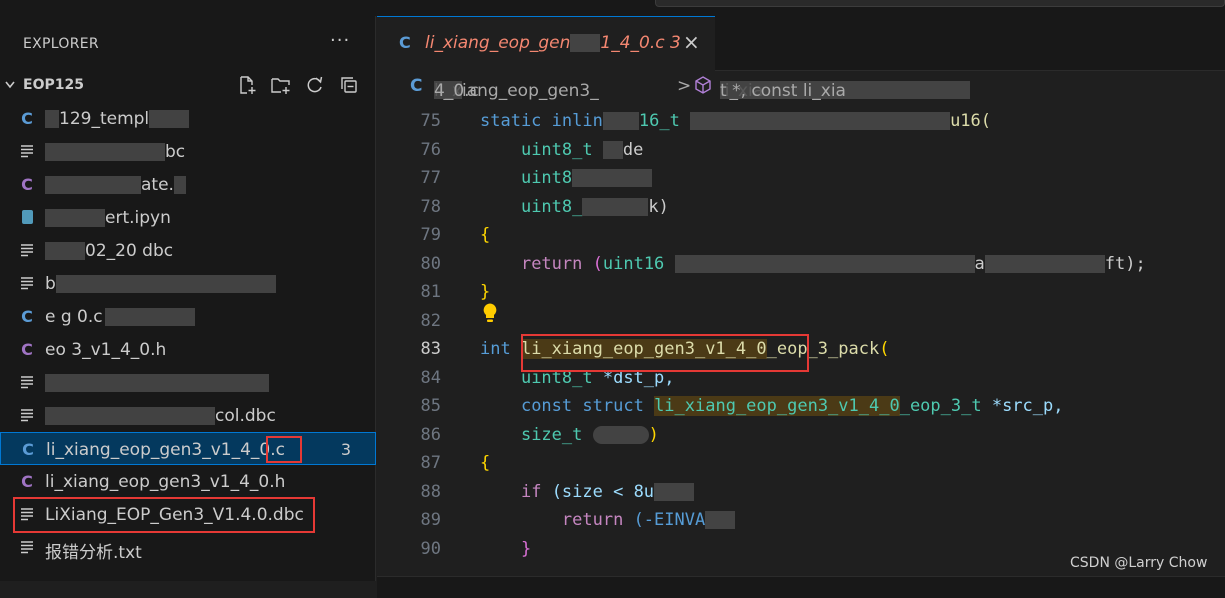 The width and height of the screenshot is (1225, 598). What do you see at coordinates (430, 121) in the screenshot?
I see `line-number: 75` at bounding box center [430, 121].